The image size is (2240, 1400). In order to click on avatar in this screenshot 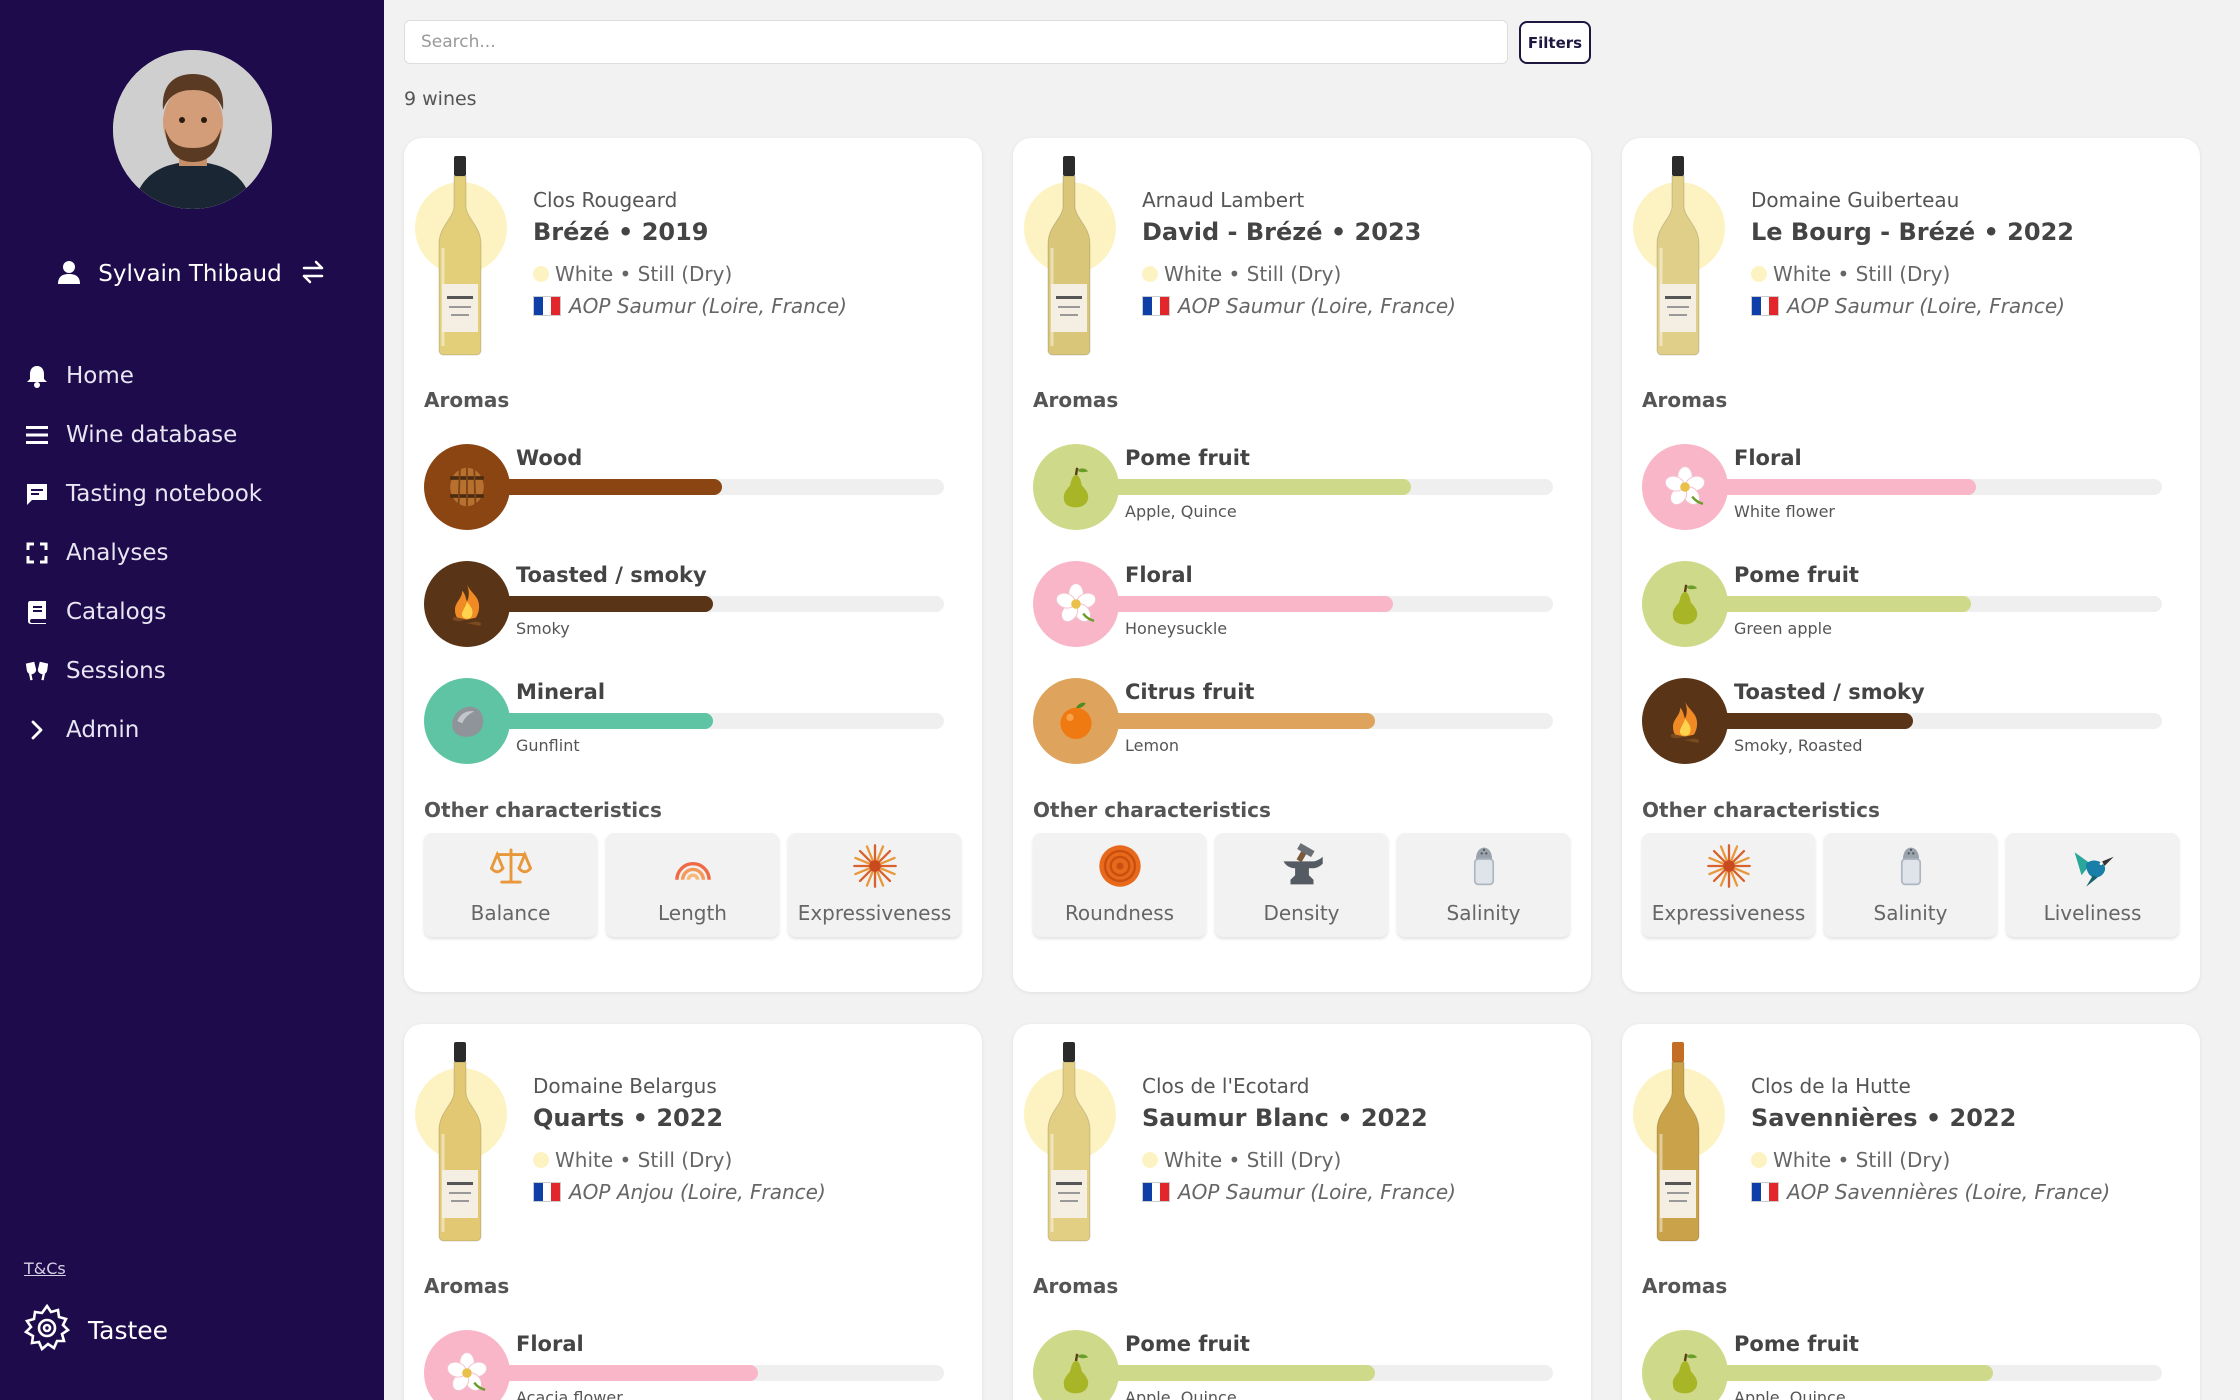, I will do `click(192, 129)`.